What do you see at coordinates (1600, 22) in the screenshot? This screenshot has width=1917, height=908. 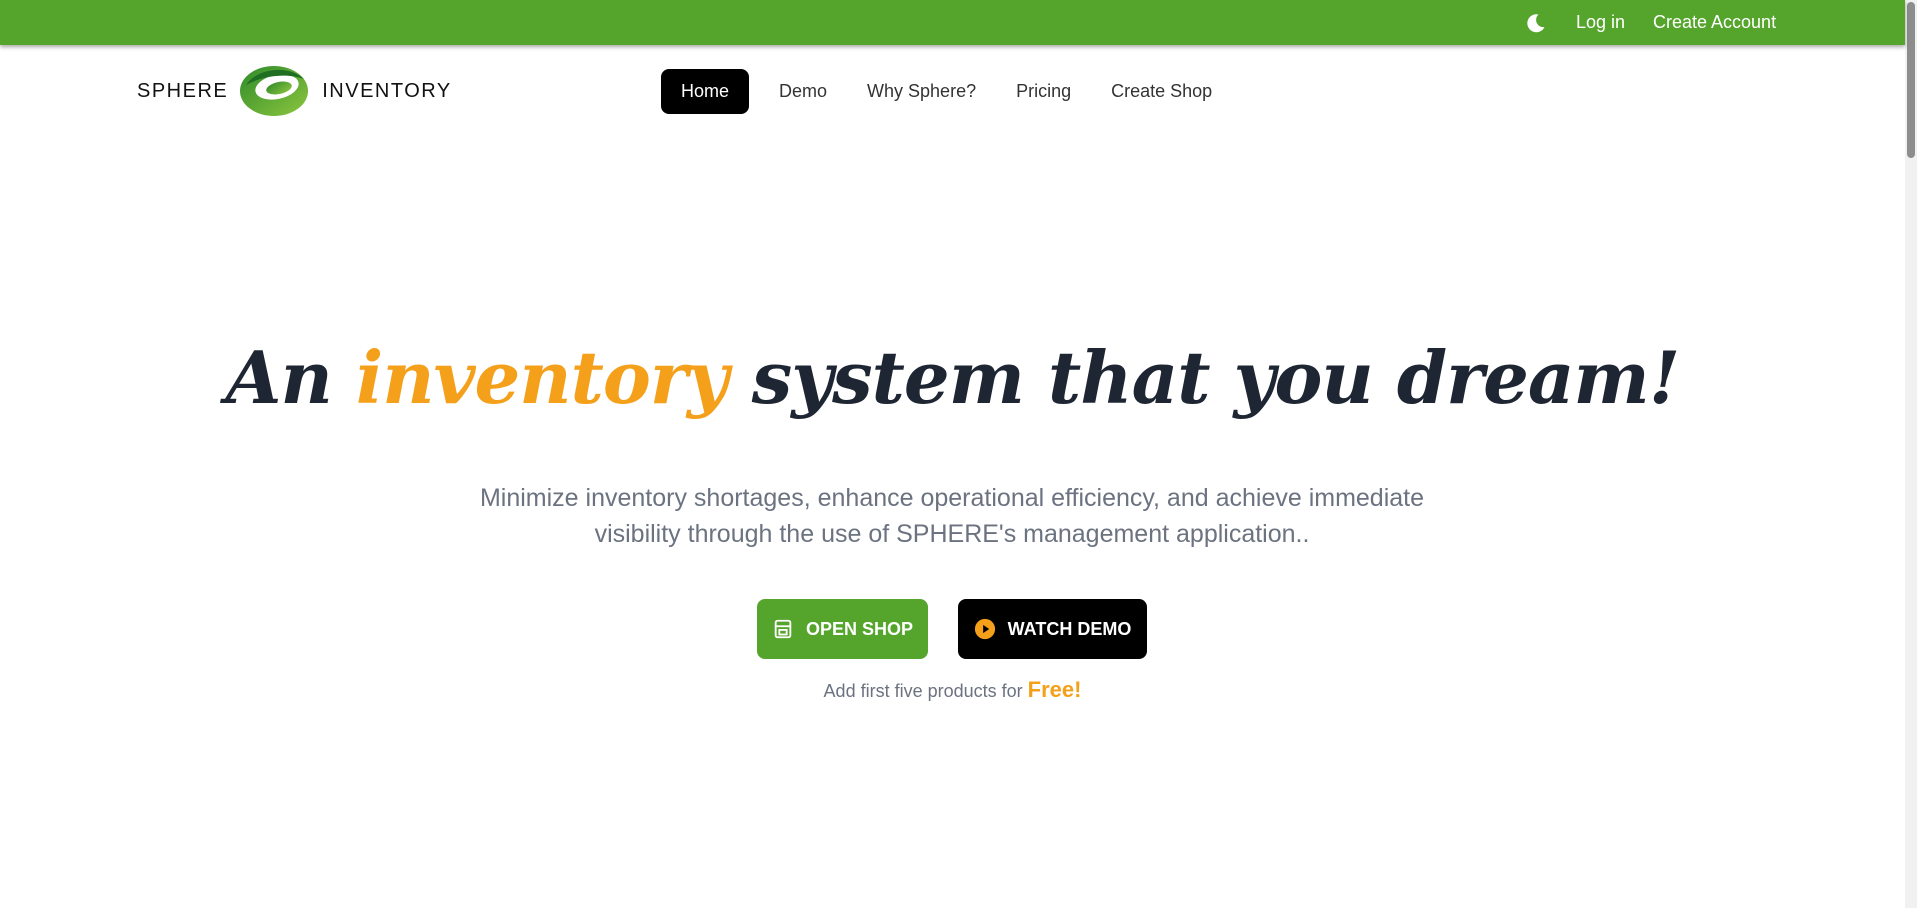 I see `login-link: Log in` at bounding box center [1600, 22].